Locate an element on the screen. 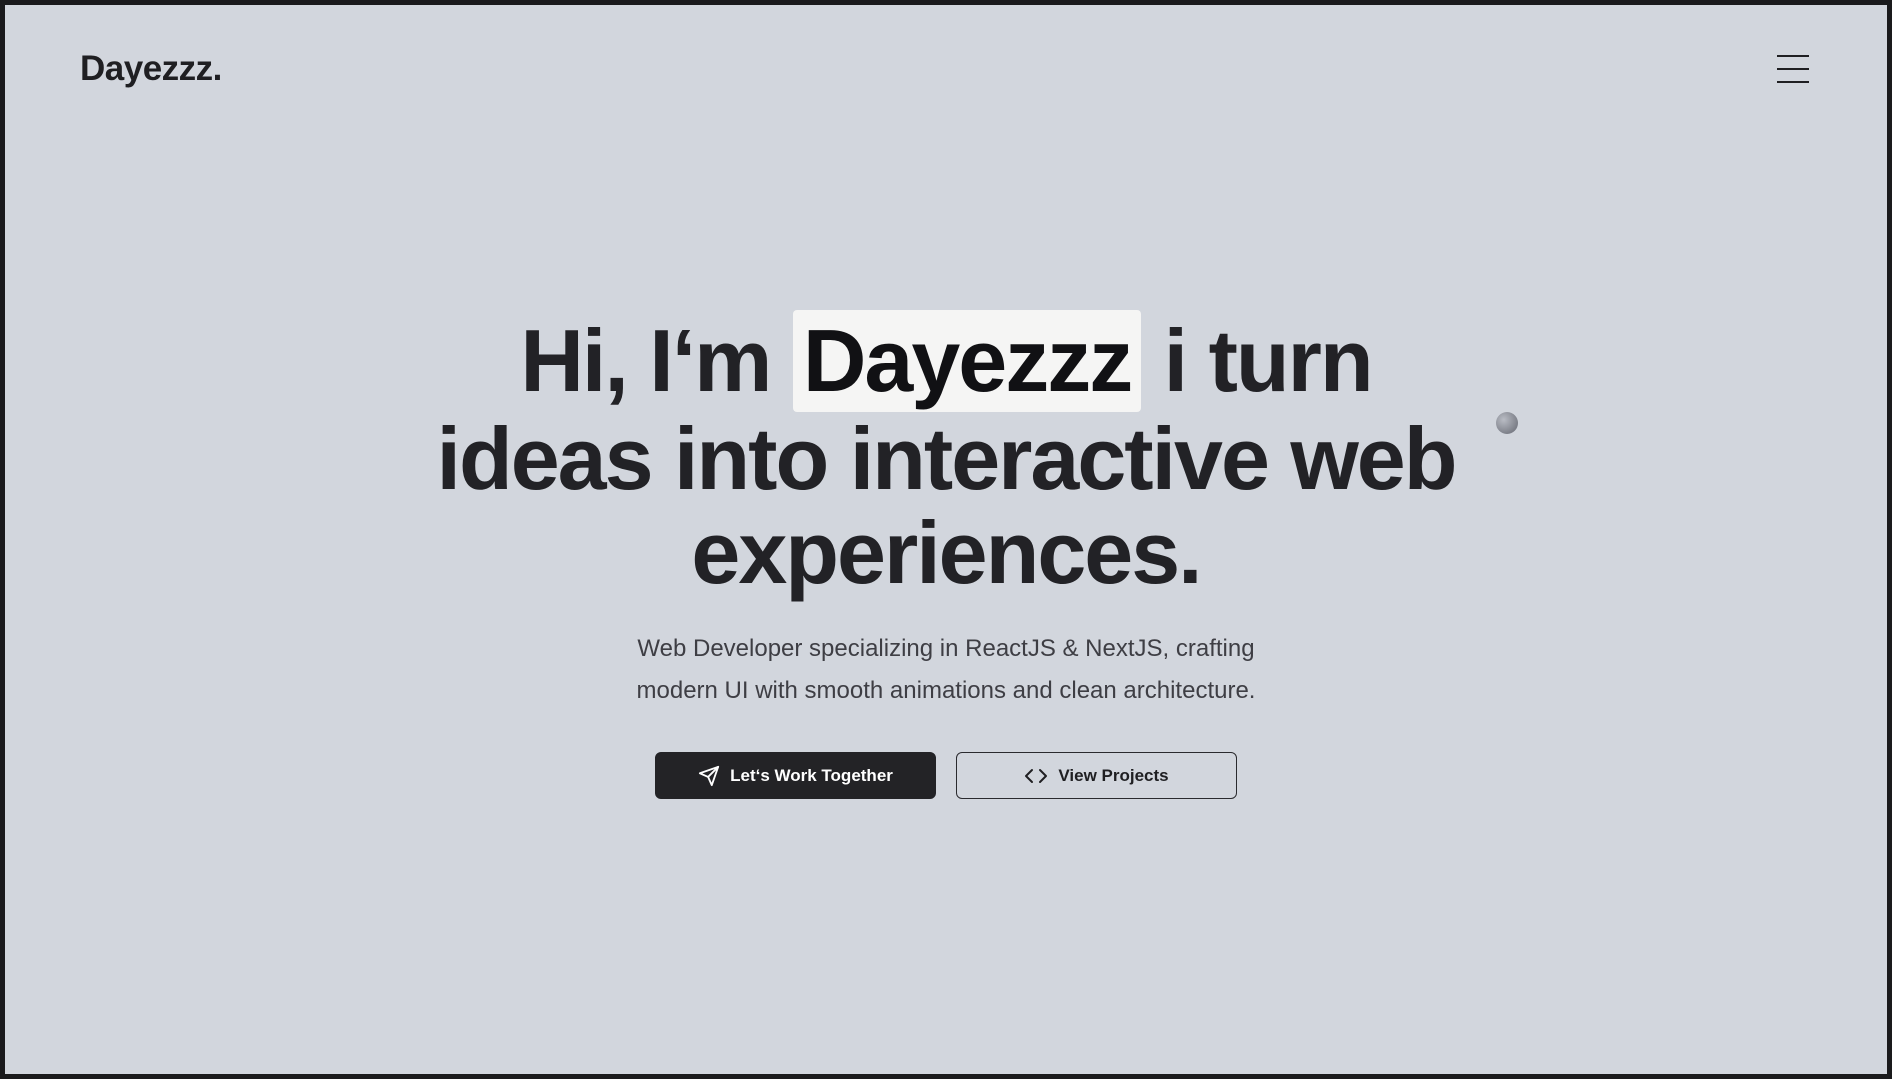 The width and height of the screenshot is (1892, 1079). menu-bar-middle is located at coordinates (1793, 69).